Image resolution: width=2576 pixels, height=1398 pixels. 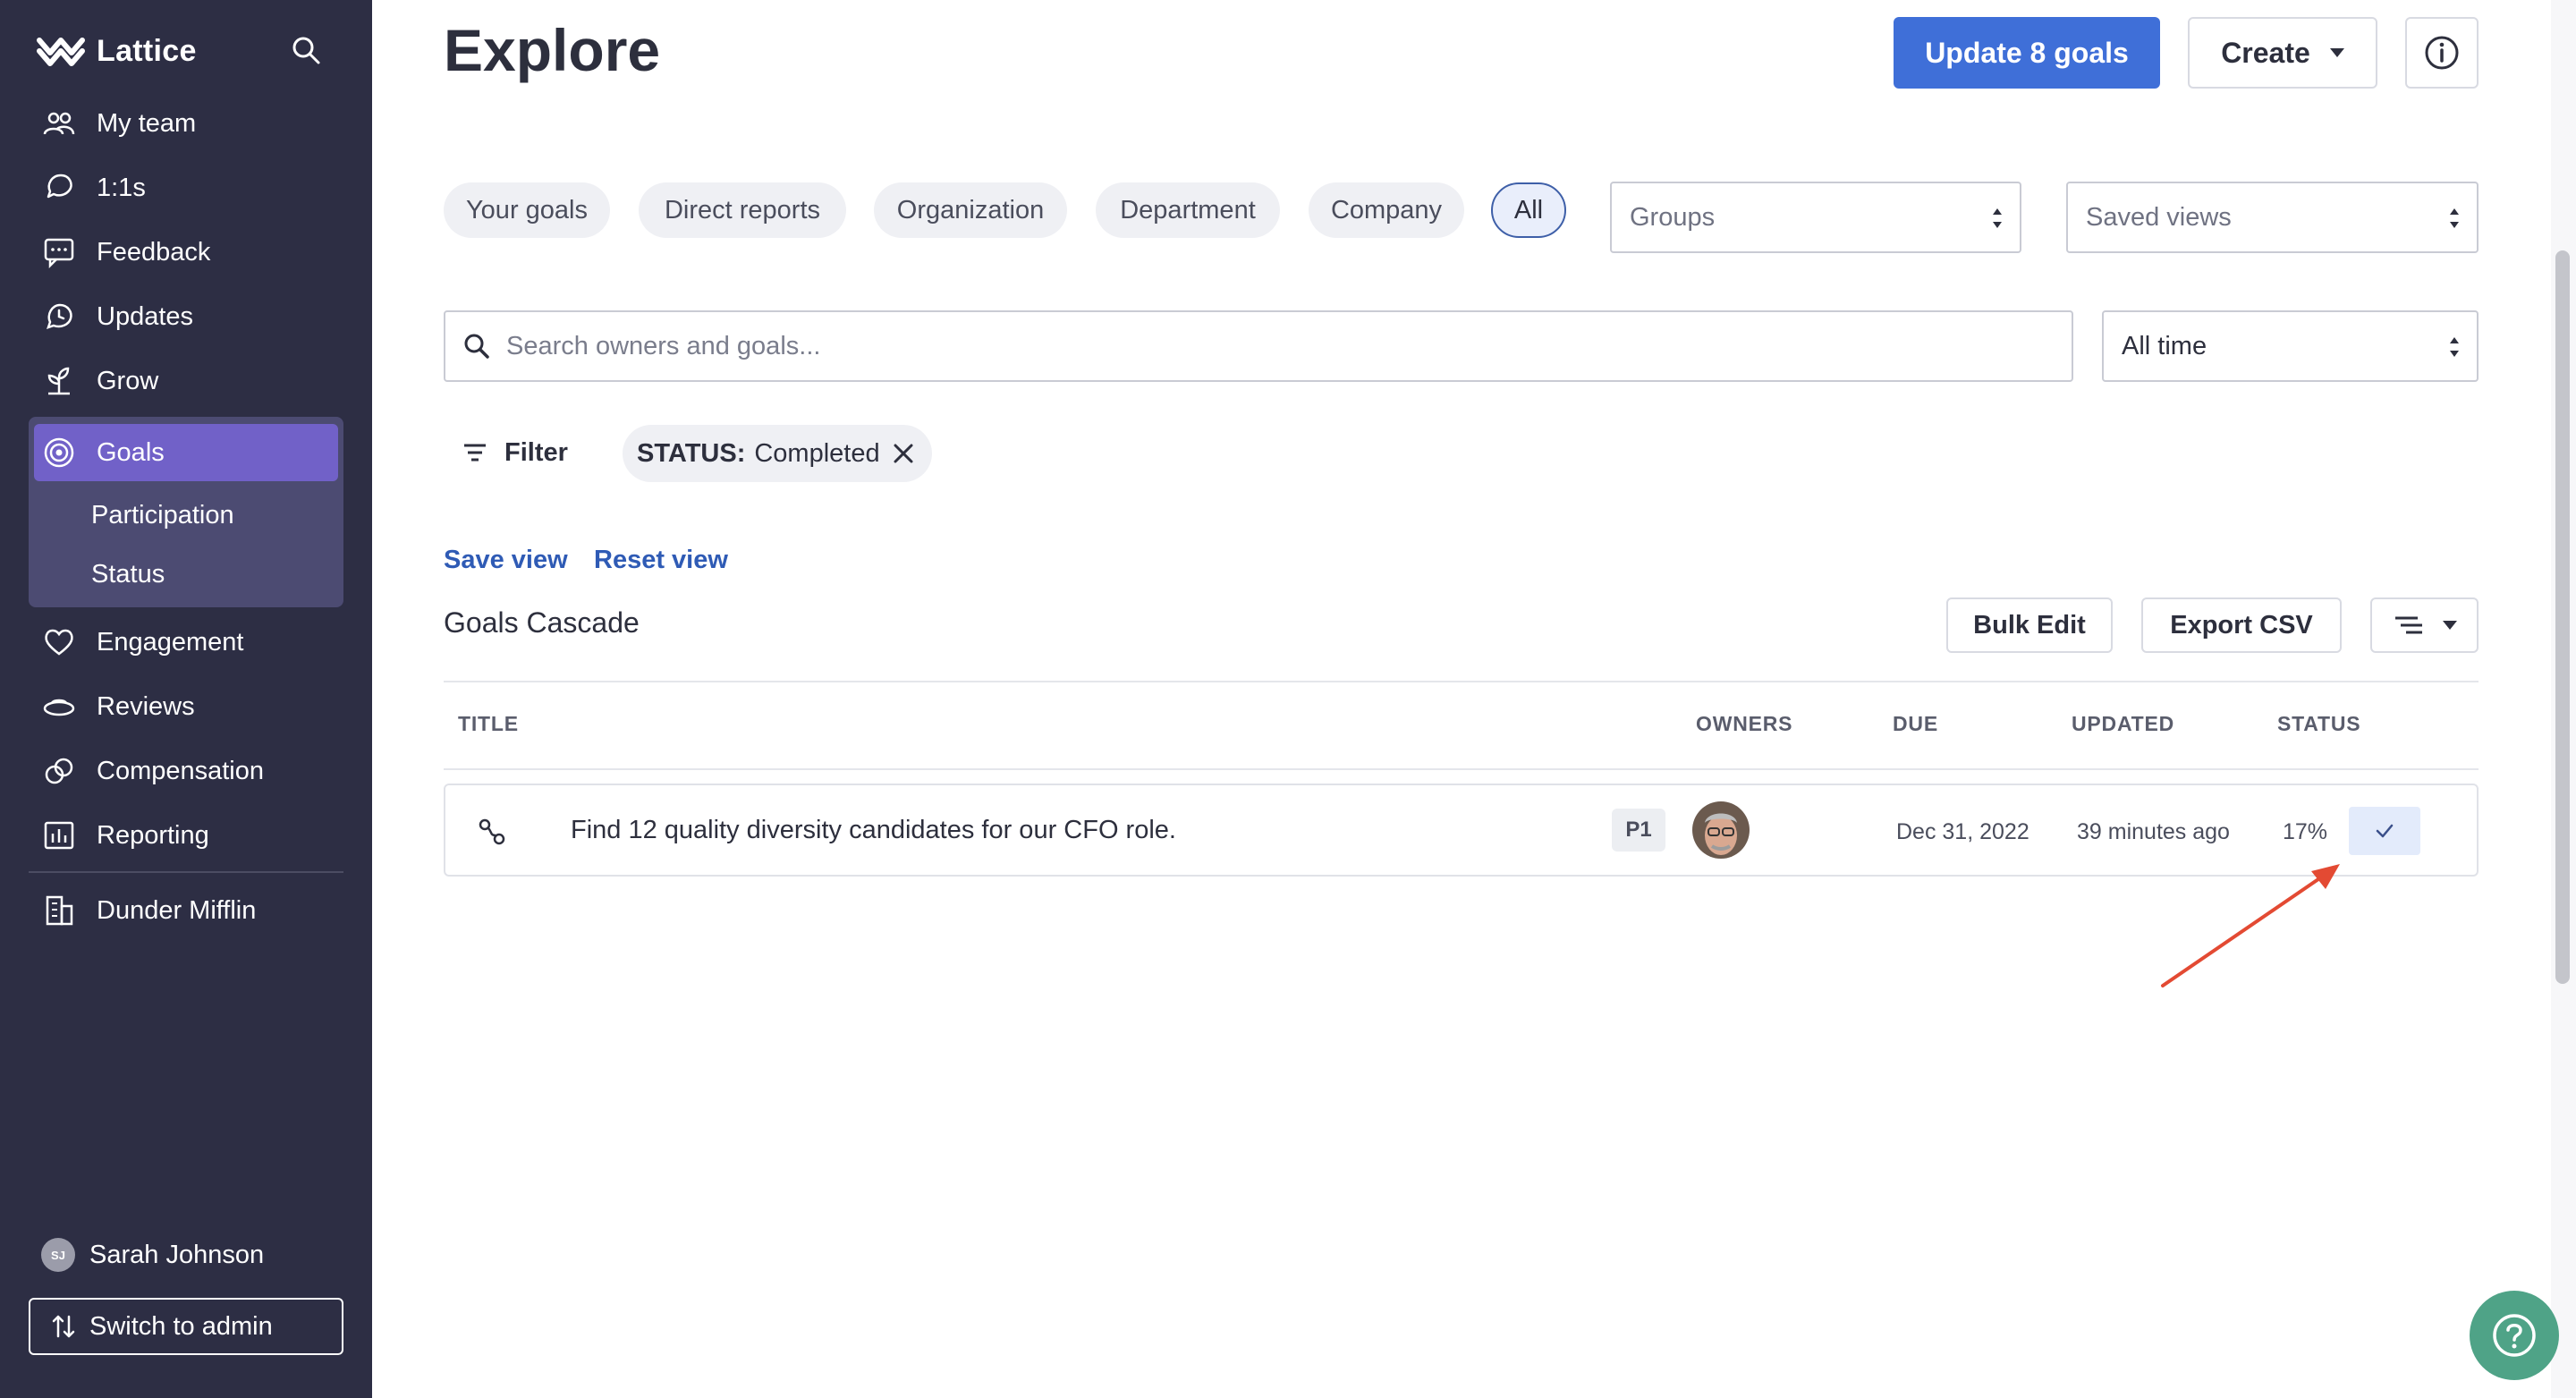 What do you see at coordinates (58, 1255) in the screenshot?
I see `avatar: SJ` at bounding box center [58, 1255].